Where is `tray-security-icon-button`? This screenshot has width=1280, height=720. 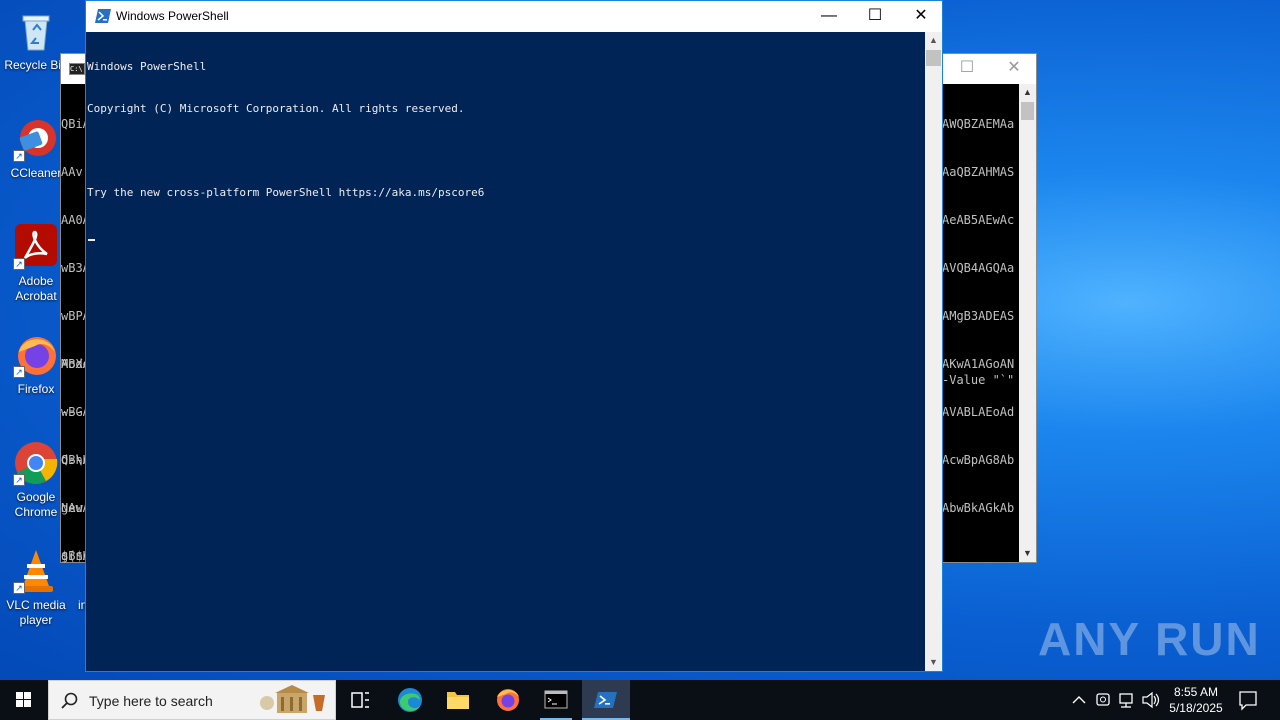
tray-security-icon-button is located at coordinates (1103, 700).